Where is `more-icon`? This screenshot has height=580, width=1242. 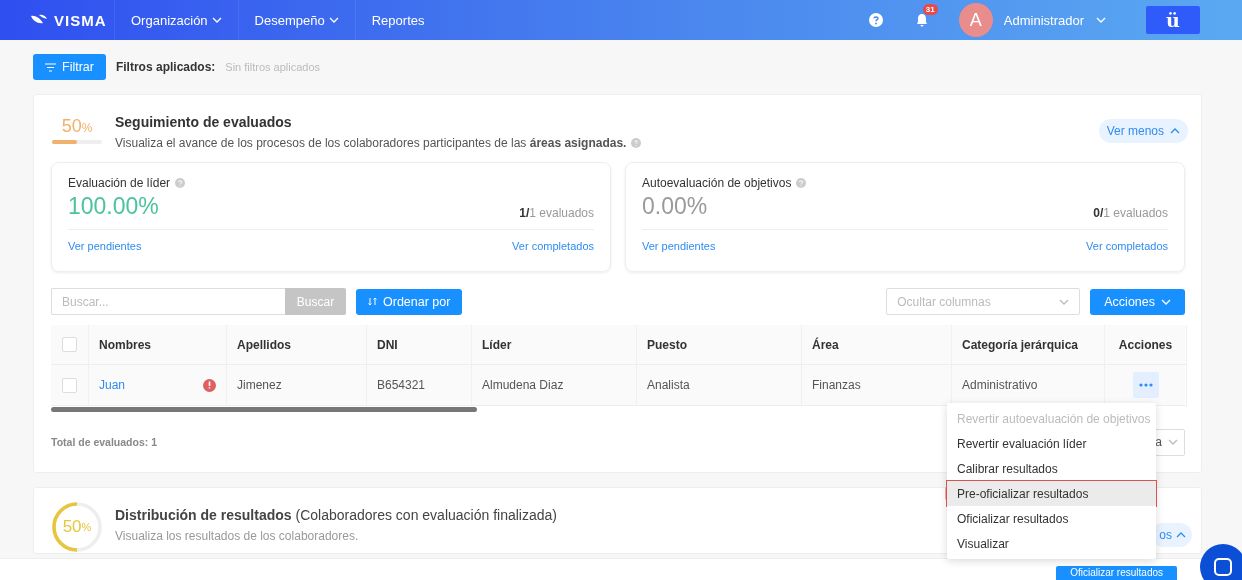
more-icon is located at coordinates (1145, 385).